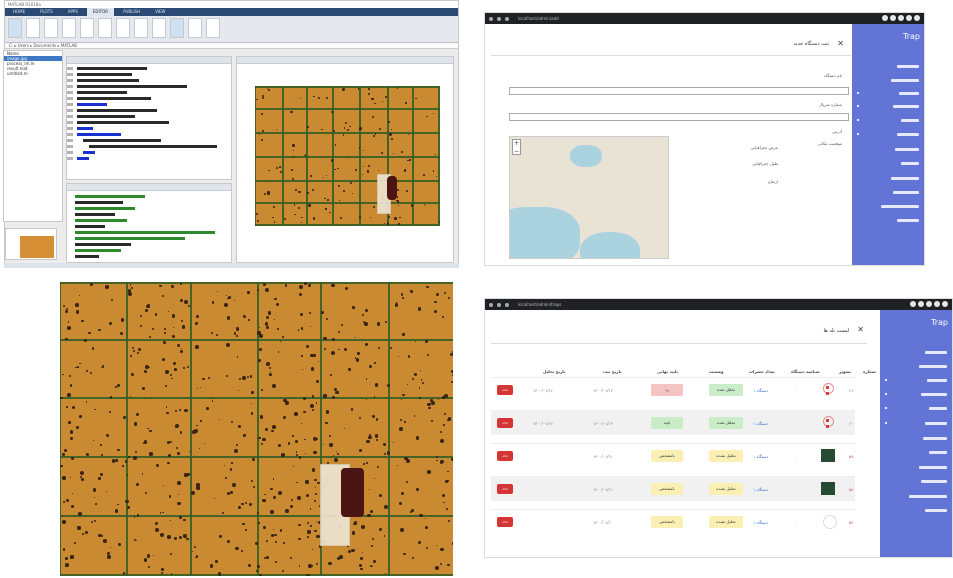  What do you see at coordinates (679, 117) in the screenshot?
I see `serial-input` at bounding box center [679, 117].